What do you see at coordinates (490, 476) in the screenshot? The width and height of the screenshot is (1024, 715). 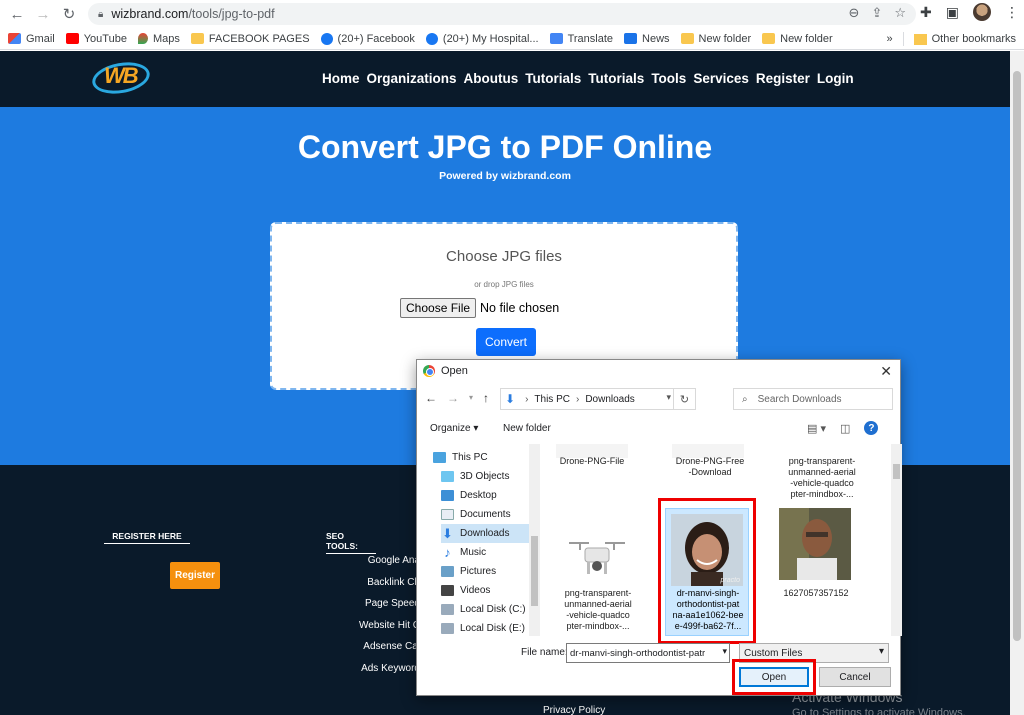 I see `nav-item-3d-objects: 3D Objects` at bounding box center [490, 476].